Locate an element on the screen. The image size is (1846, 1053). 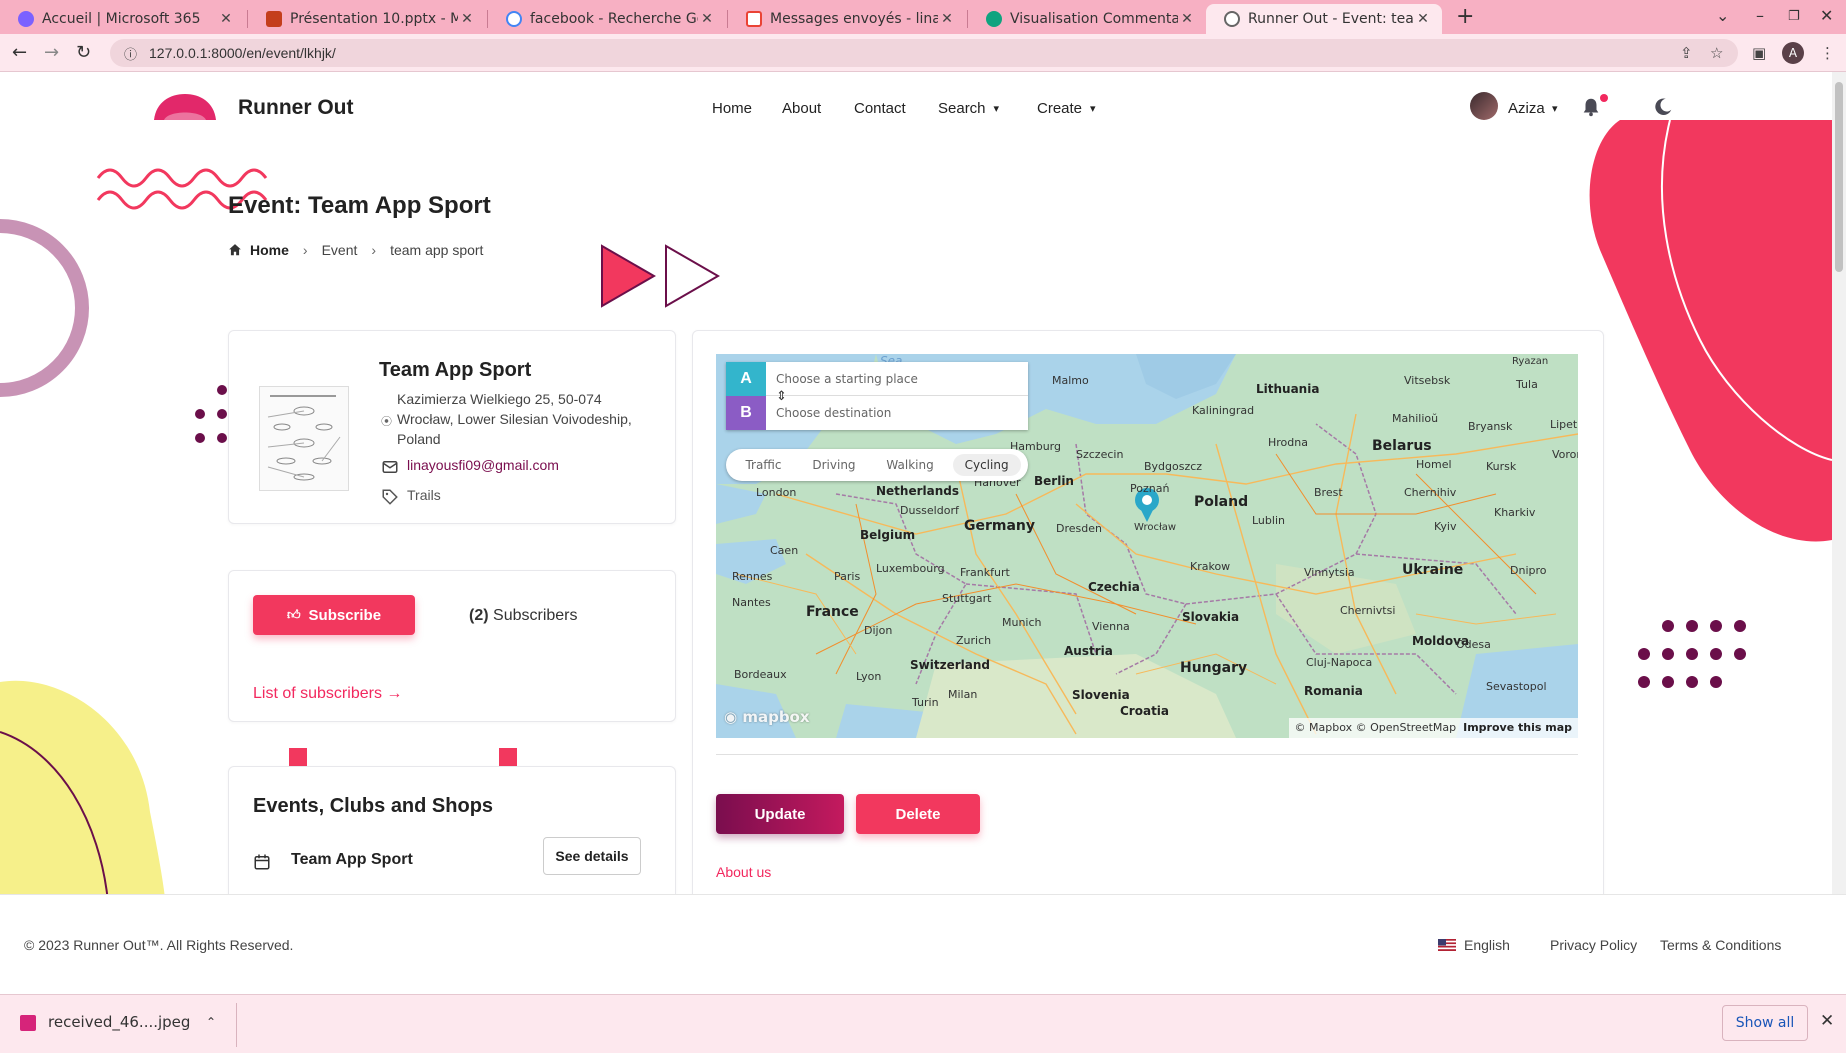
chevron-up-icon: ⌃ is located at coordinates (211, 1022).